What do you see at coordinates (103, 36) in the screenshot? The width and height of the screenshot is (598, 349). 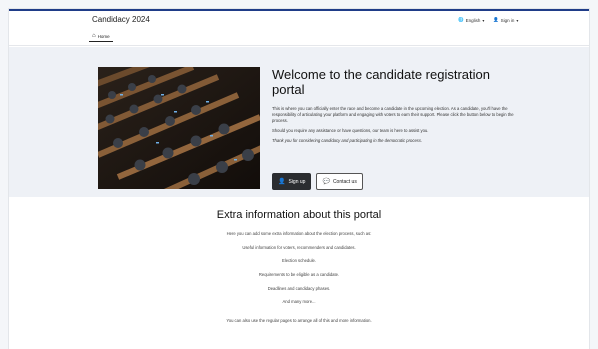 I see `tab-home-label: Home` at bounding box center [103, 36].